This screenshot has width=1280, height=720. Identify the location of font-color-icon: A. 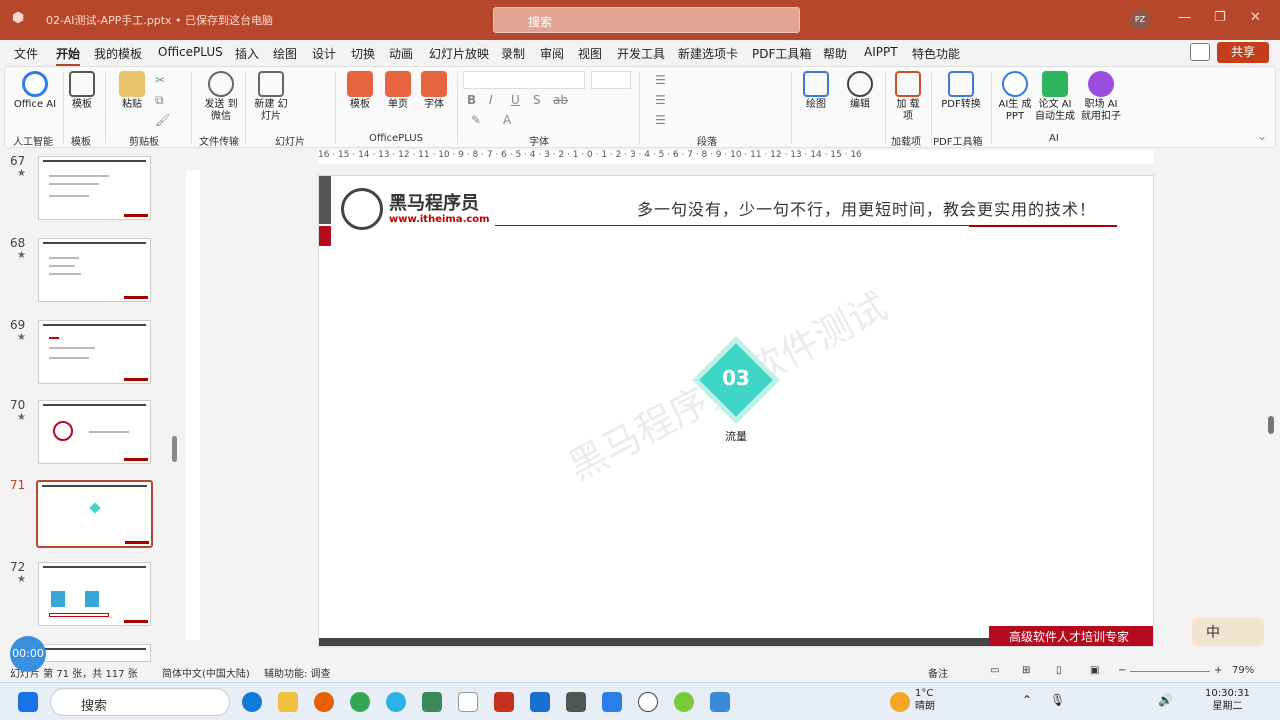
(507, 120).